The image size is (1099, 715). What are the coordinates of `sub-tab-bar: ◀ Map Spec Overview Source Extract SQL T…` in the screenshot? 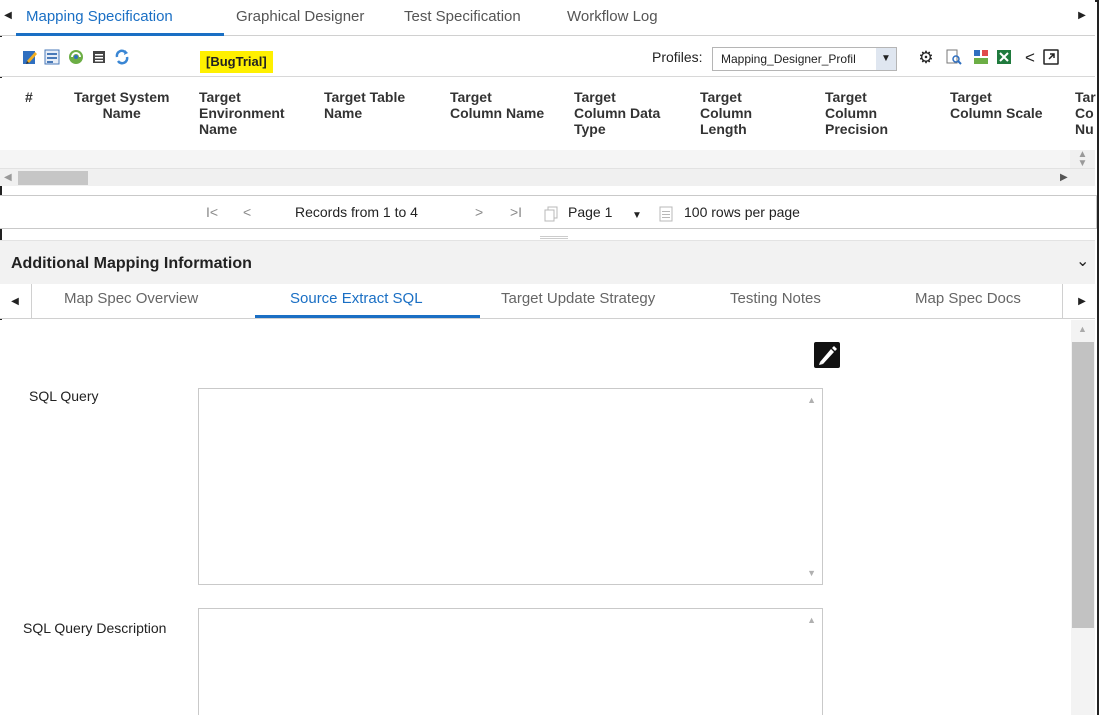 It's located at (547, 301).